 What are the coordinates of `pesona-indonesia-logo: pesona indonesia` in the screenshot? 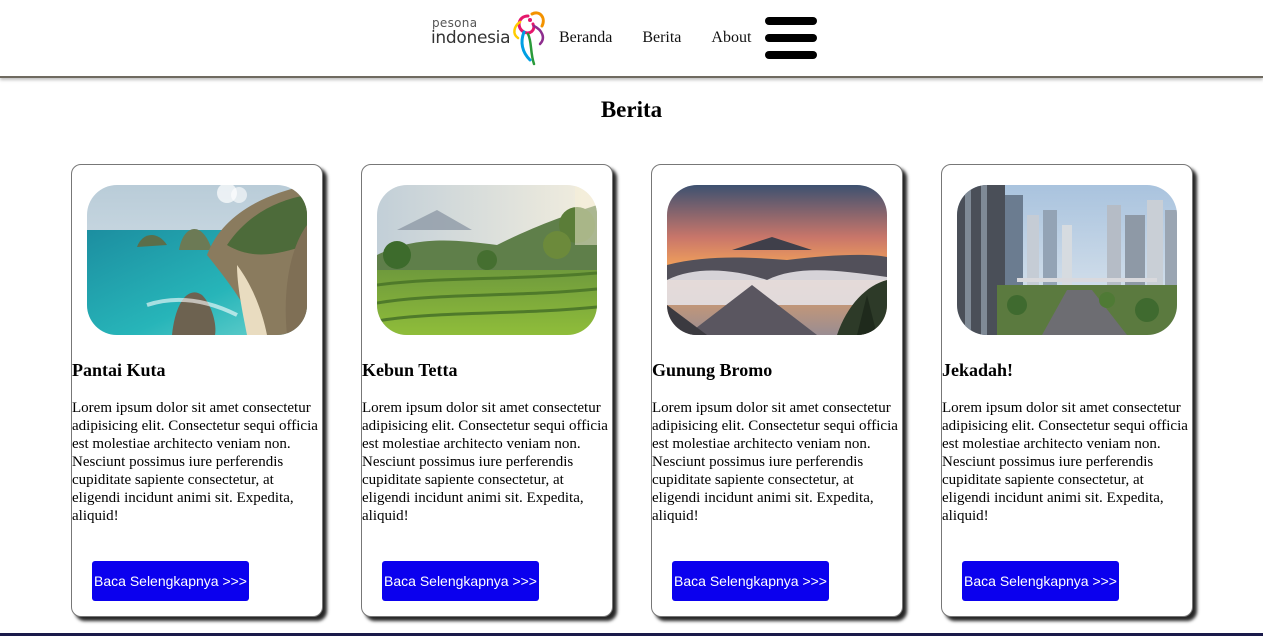 It's located at (487, 38).